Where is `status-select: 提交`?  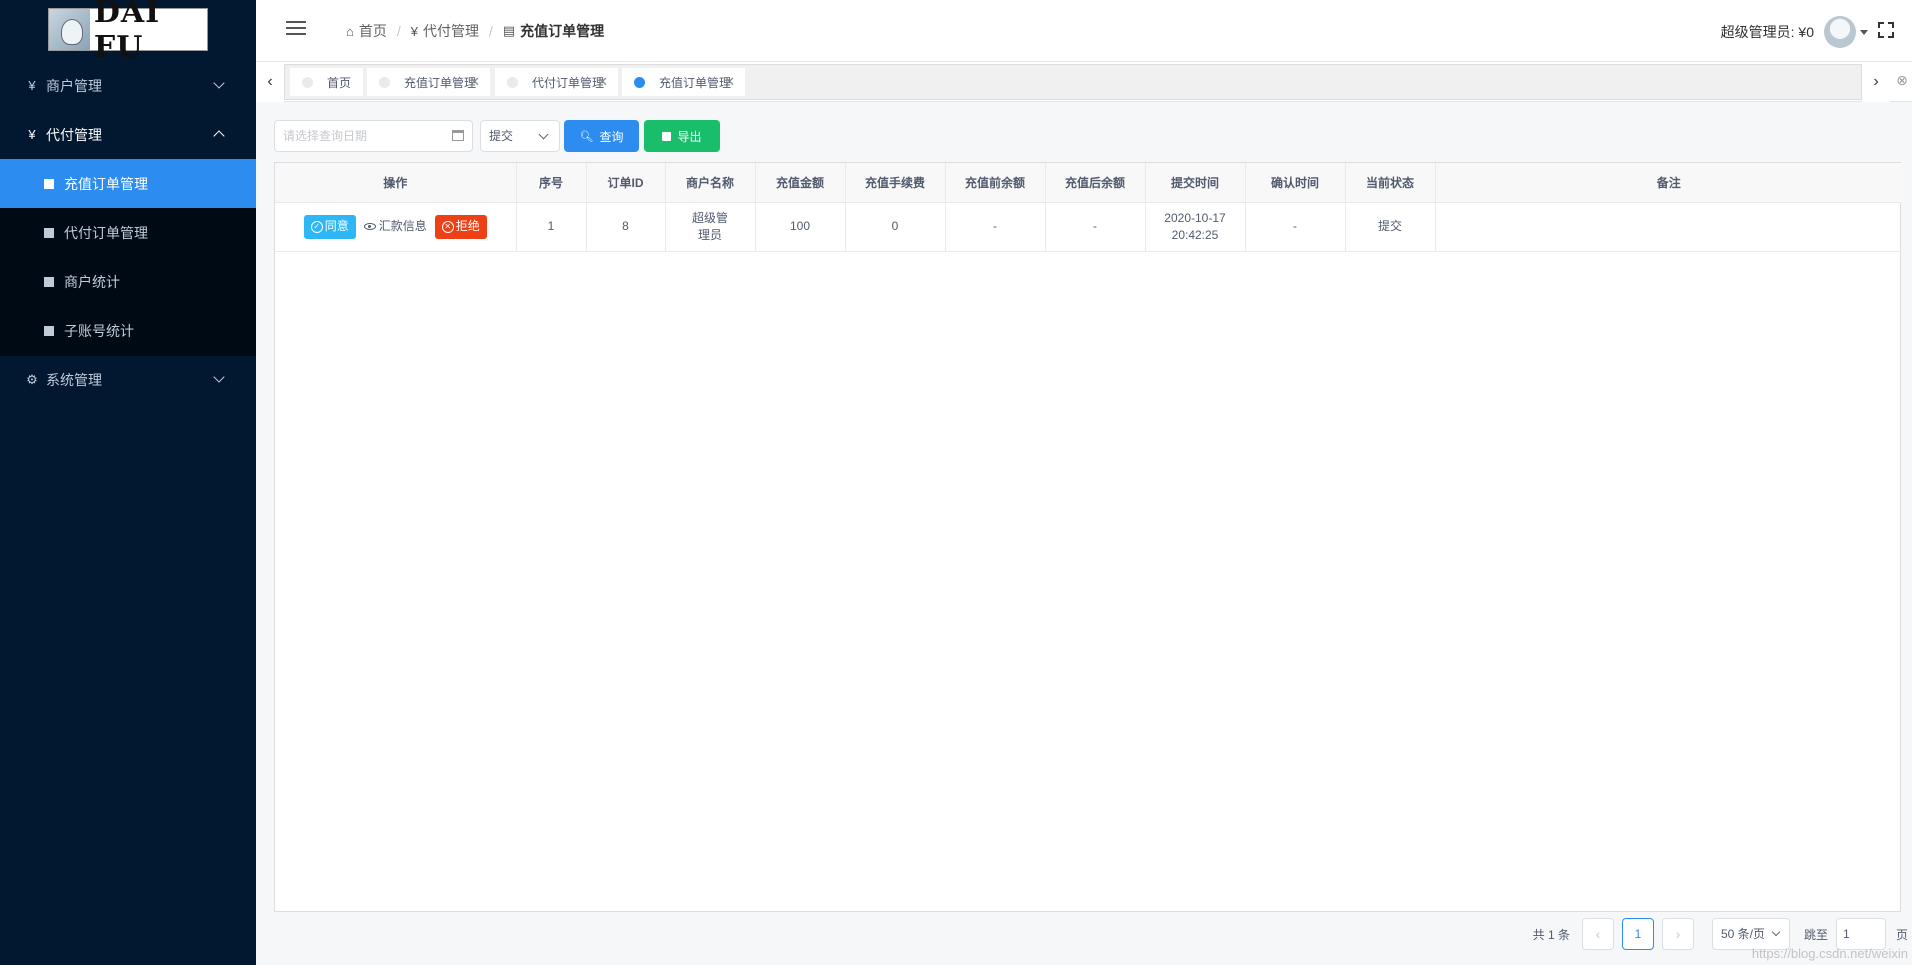 status-select: 提交 is located at coordinates (520, 136).